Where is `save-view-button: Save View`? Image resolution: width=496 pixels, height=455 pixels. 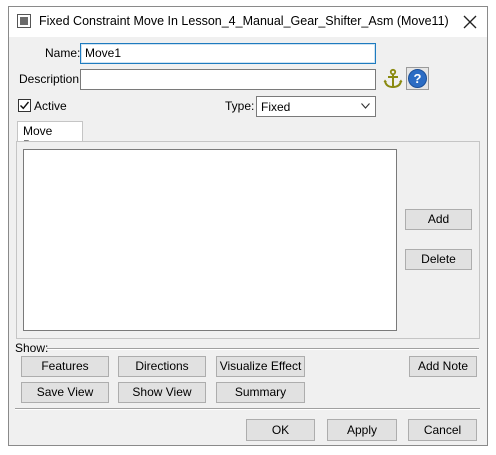 save-view-button: Save View is located at coordinates (65, 392).